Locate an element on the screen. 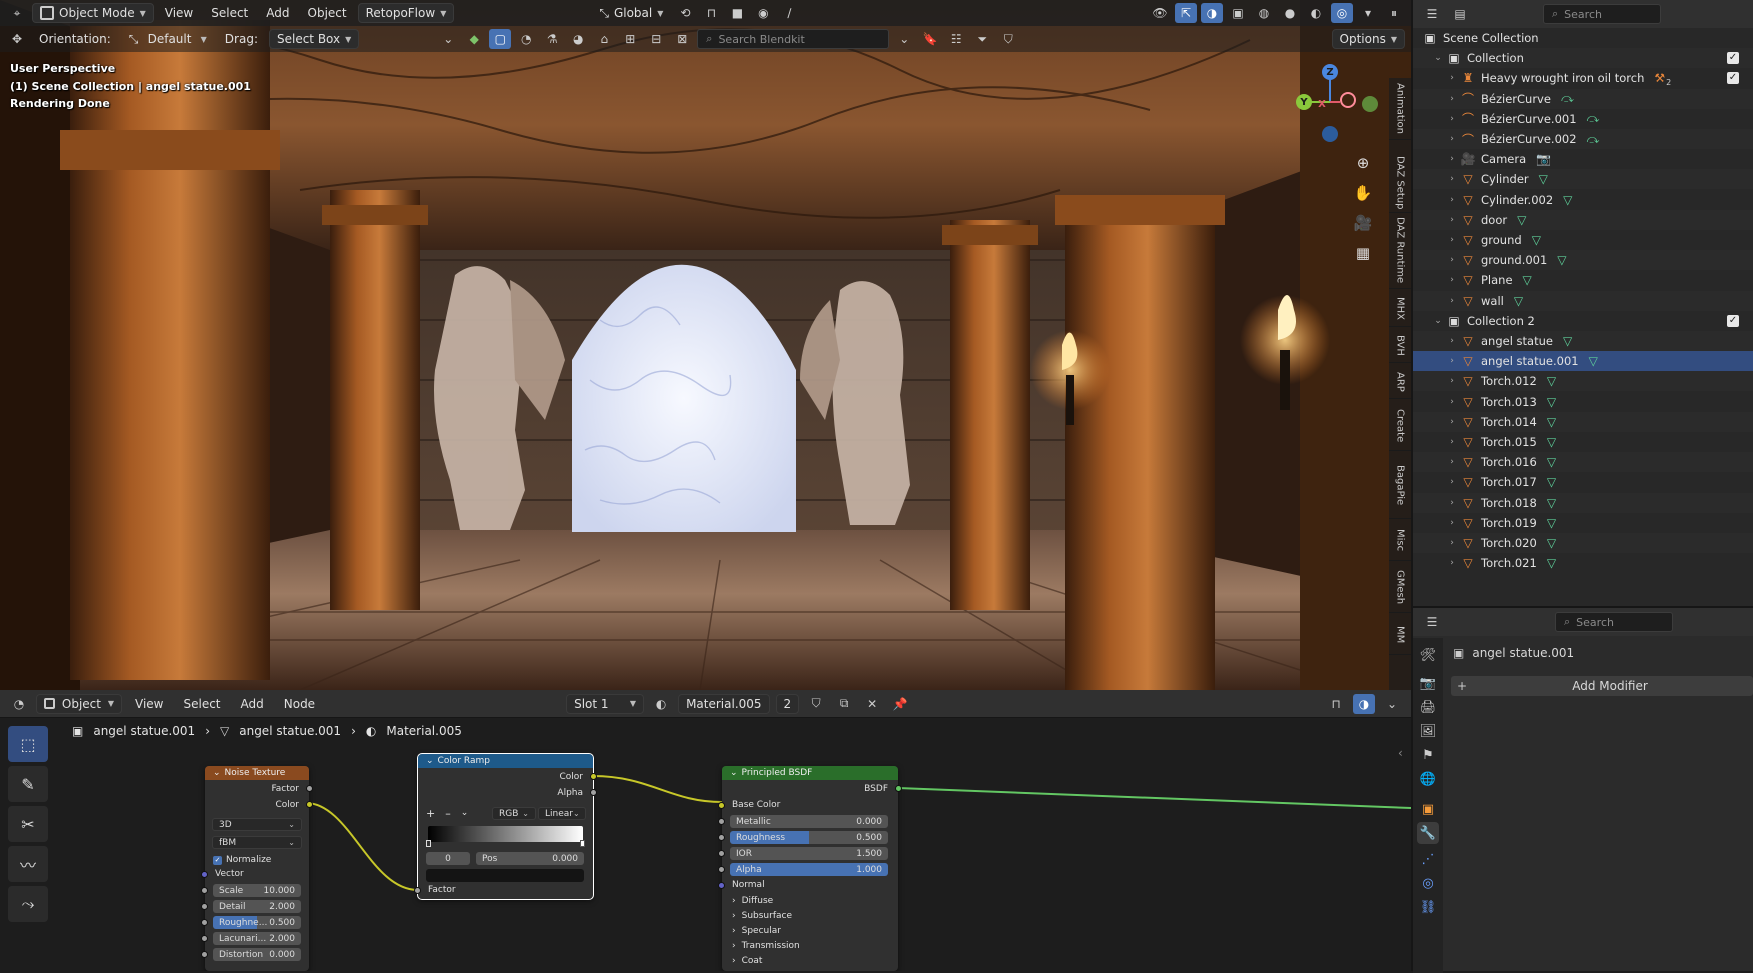 The image size is (1753, 973). stop-position-field: Pos 0.000 is located at coordinates (530, 858).